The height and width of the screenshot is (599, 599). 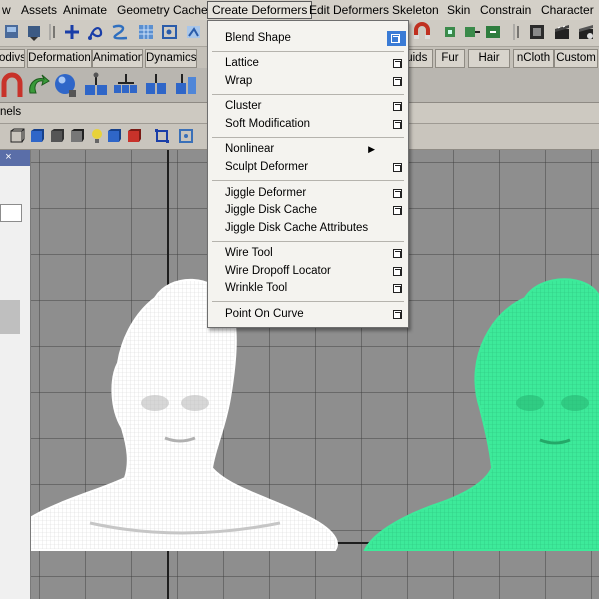 I want to click on panels-label: nels, so click(x=10, y=112).